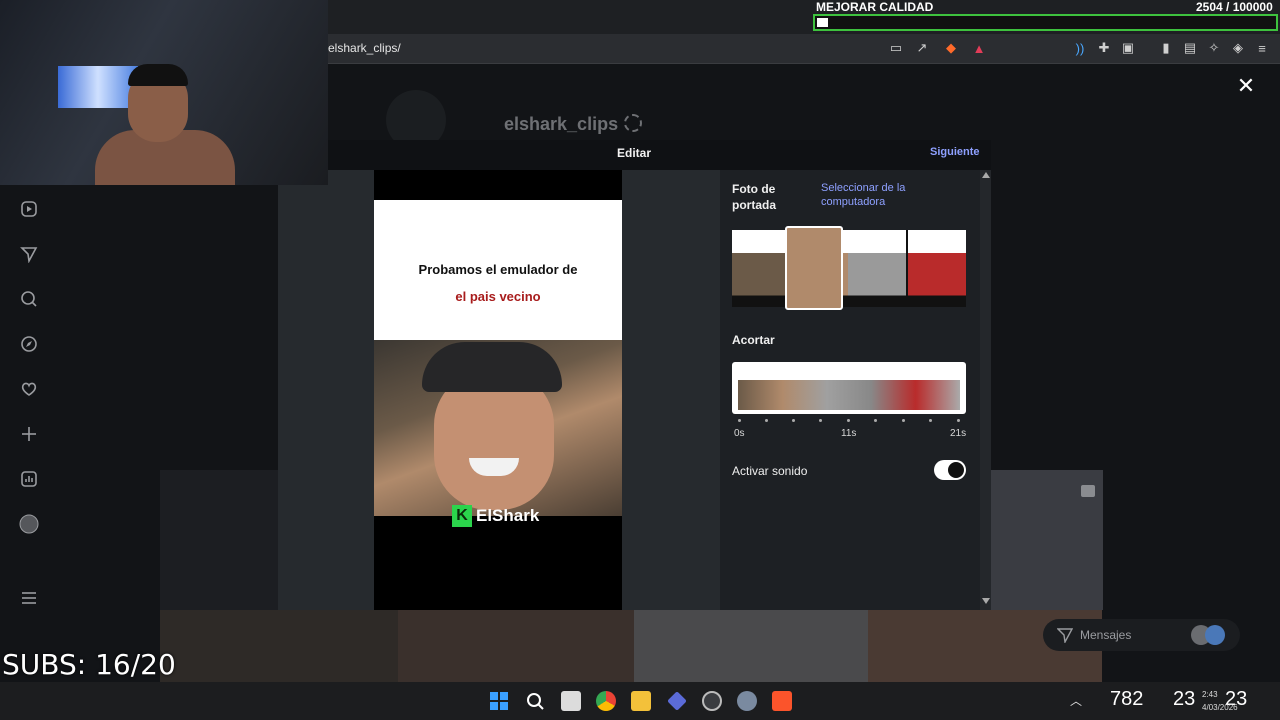 This screenshot has height=720, width=1280. I want to click on leo-icon: ✧, so click(1214, 48).